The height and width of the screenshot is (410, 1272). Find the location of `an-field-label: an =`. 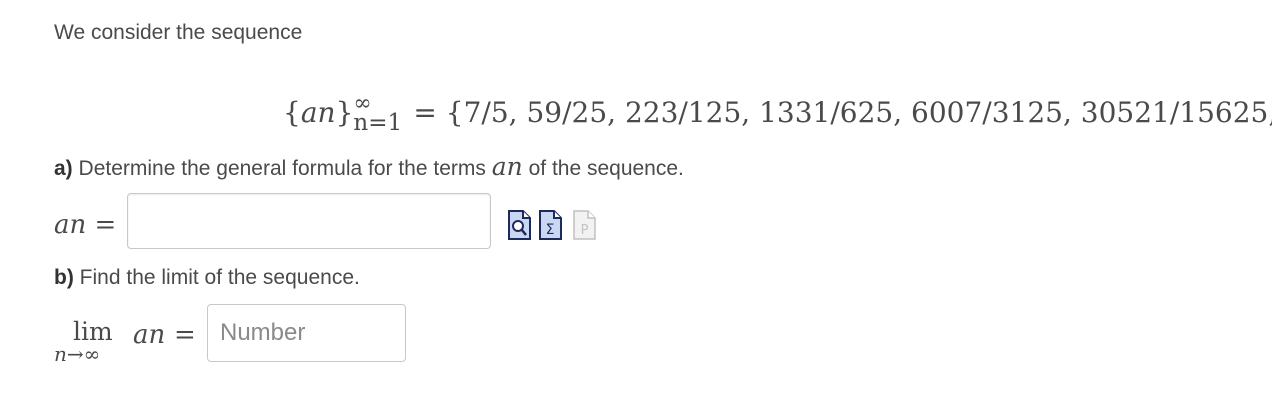

an-field-label: an = is located at coordinates (85, 225).